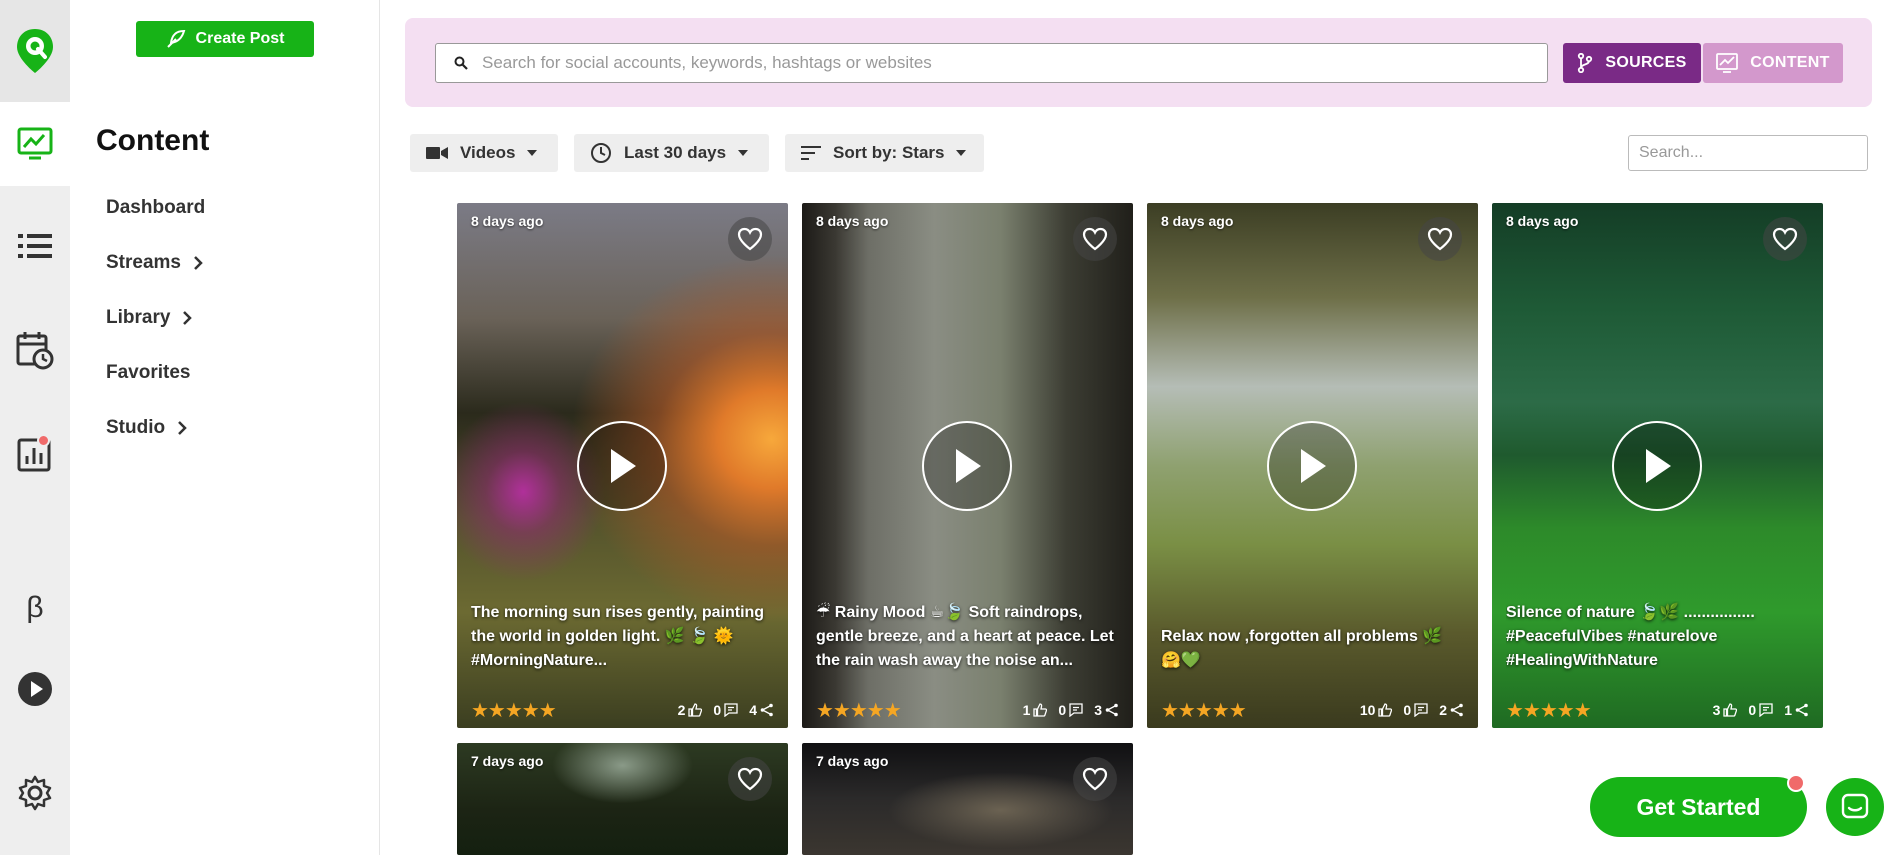 This screenshot has width=1896, height=855. I want to click on page-title: Content, so click(153, 140).